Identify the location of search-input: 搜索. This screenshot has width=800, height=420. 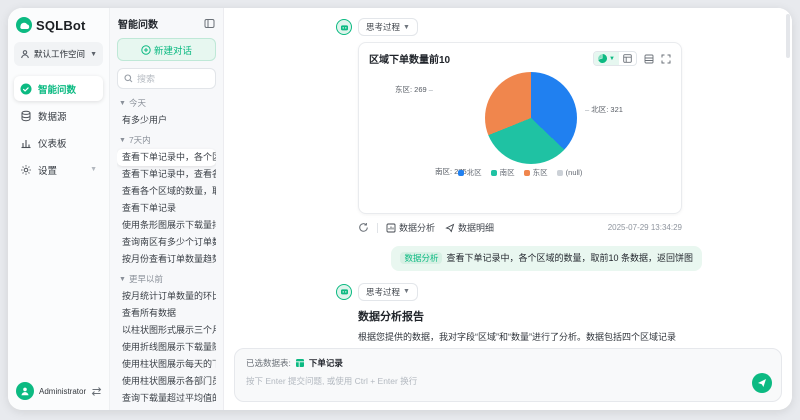
(166, 78).